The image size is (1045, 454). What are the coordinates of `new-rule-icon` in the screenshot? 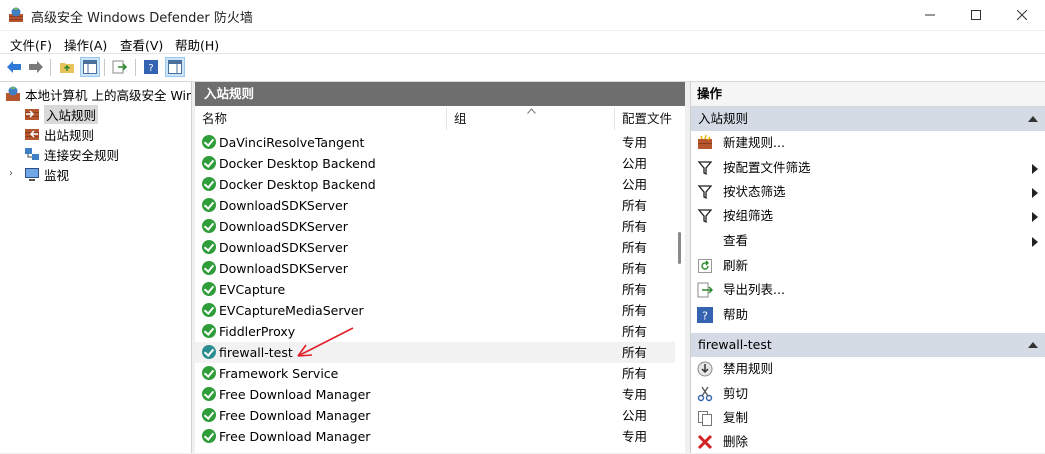 It's located at (705, 142).